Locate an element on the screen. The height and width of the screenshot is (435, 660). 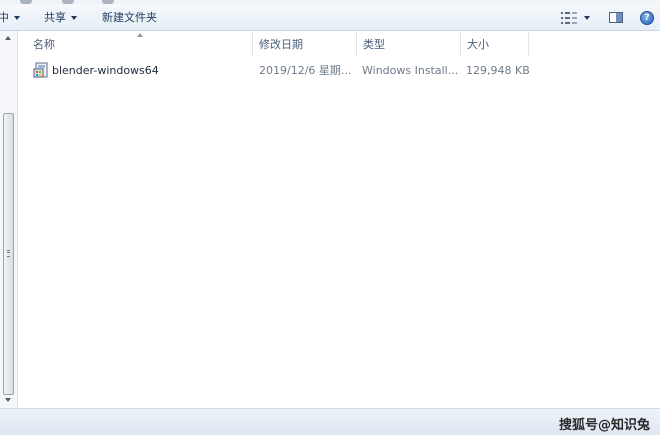
include-in-library-button: 中 is located at coordinates (10, 17).